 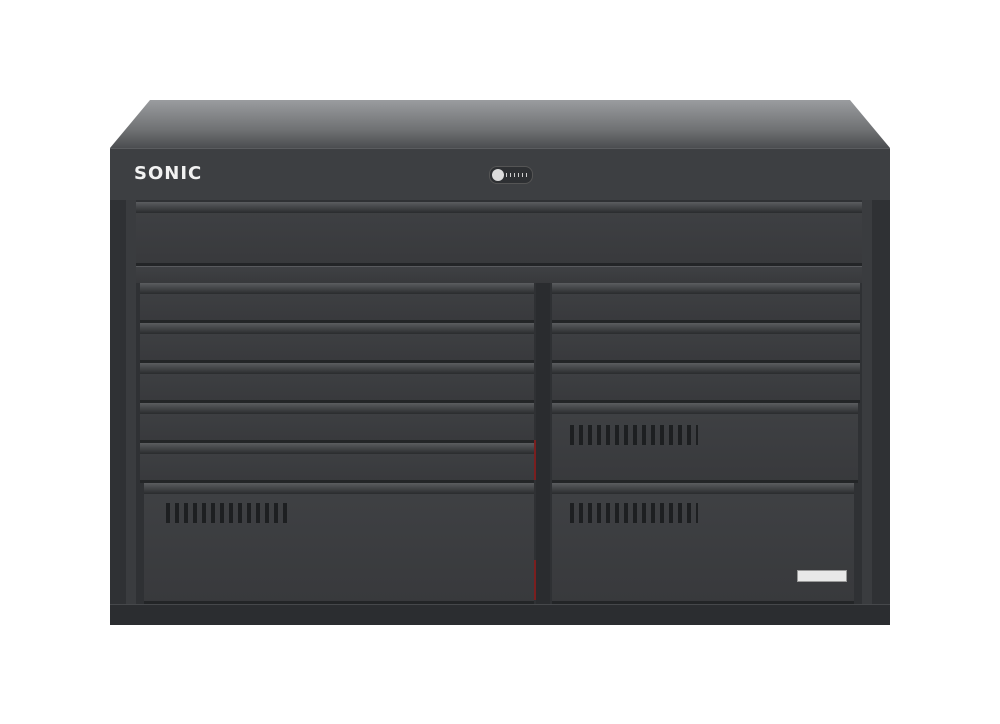 I want to click on right-side-panel, so click(x=867, y=412).